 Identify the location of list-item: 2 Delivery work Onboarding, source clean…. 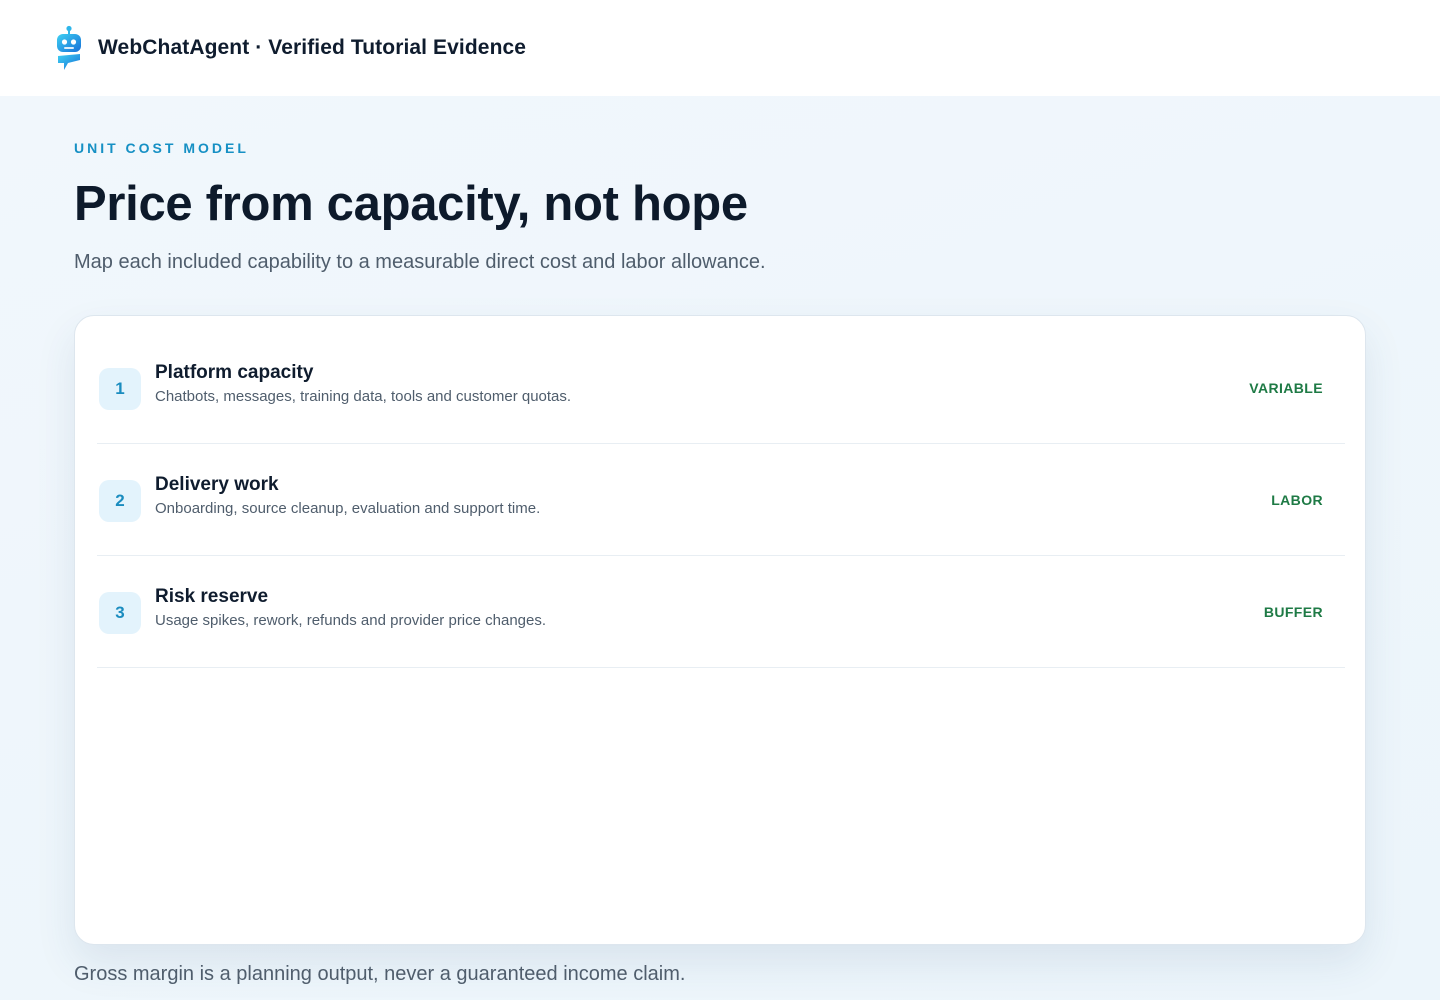
(721, 500).